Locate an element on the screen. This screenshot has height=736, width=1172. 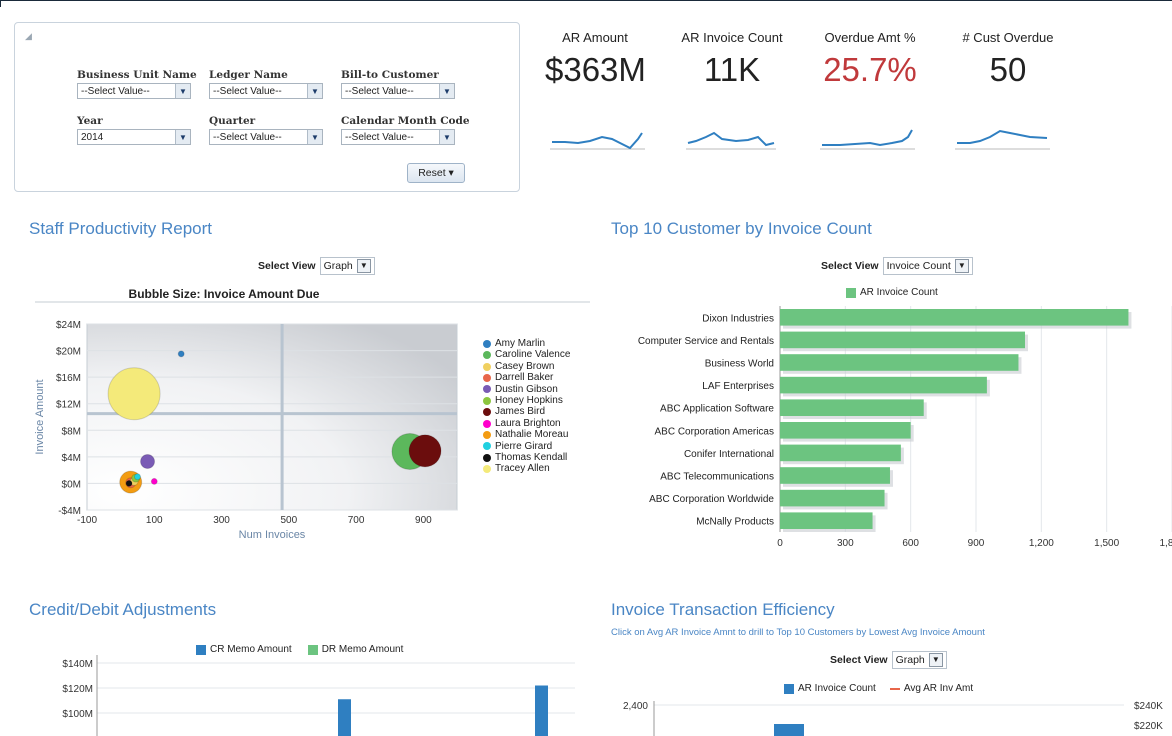
reset-button: Reset ▾ is located at coordinates (436, 173).